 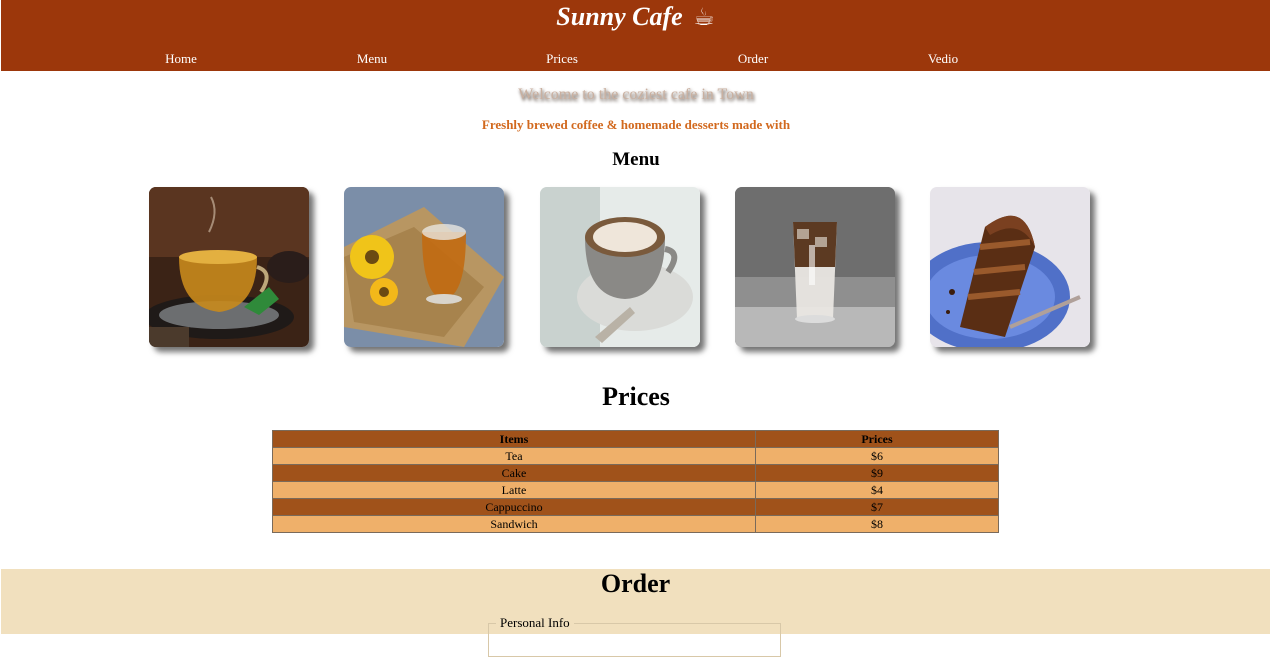 I want to click on table-row: Cake $9, so click(x=635, y=473).